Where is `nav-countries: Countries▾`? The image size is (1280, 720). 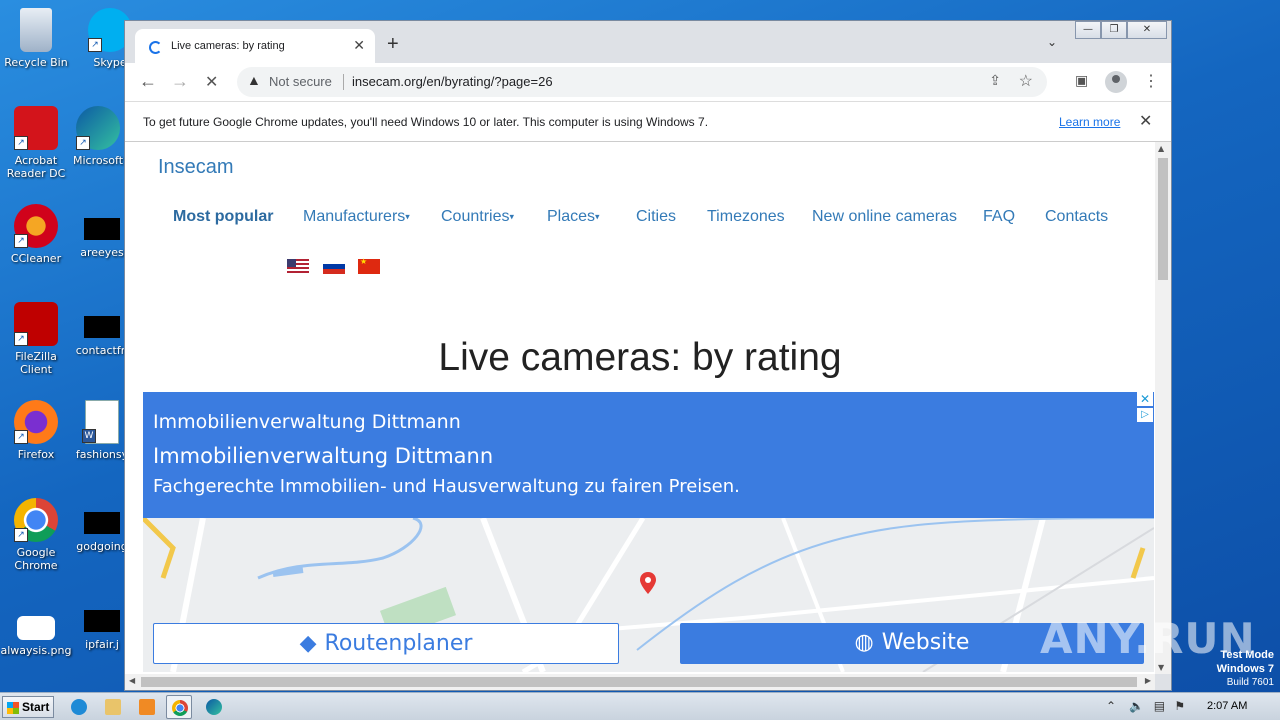 nav-countries: Countries▾ is located at coordinates (477, 217).